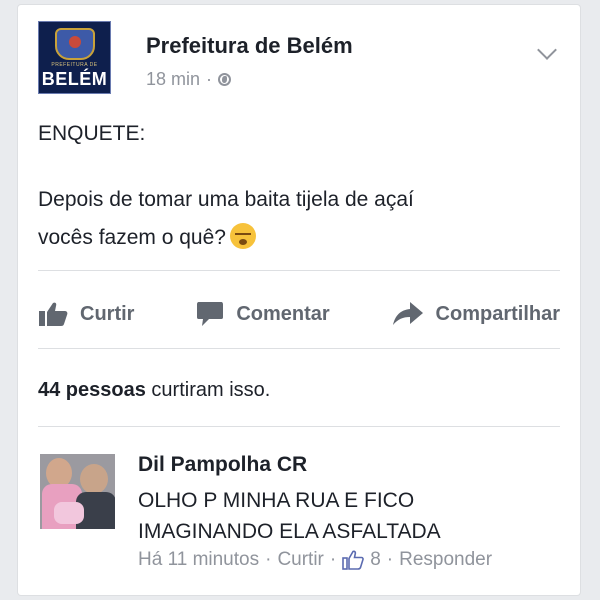  I want to click on comment-time: Há 11 minutos, so click(198, 560).